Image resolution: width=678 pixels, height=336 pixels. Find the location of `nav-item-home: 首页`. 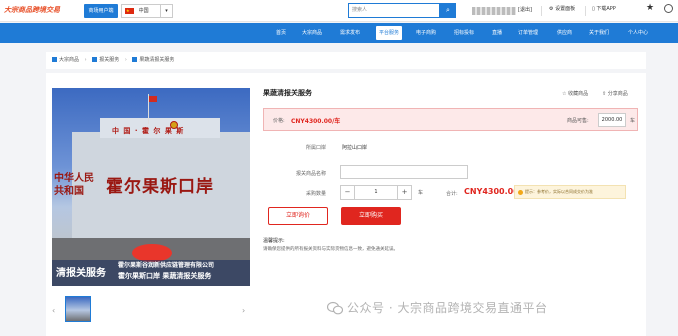

nav-item-home: 首页 is located at coordinates (281, 33).